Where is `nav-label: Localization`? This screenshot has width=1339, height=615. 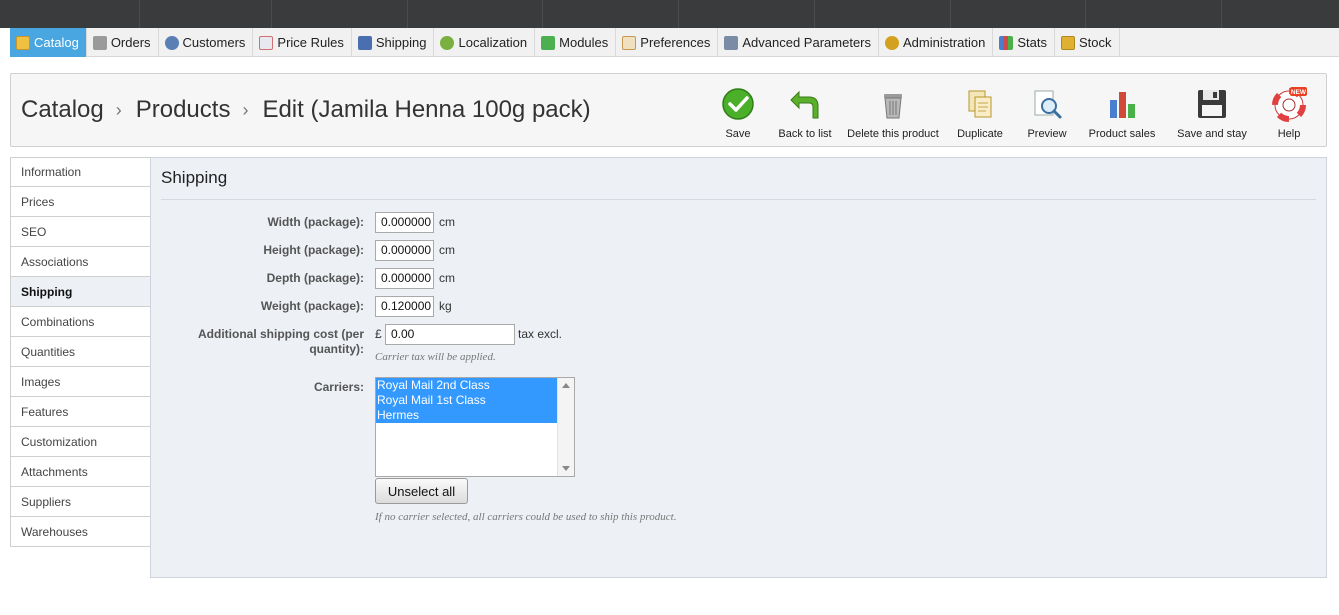 nav-label: Localization is located at coordinates (493, 42).